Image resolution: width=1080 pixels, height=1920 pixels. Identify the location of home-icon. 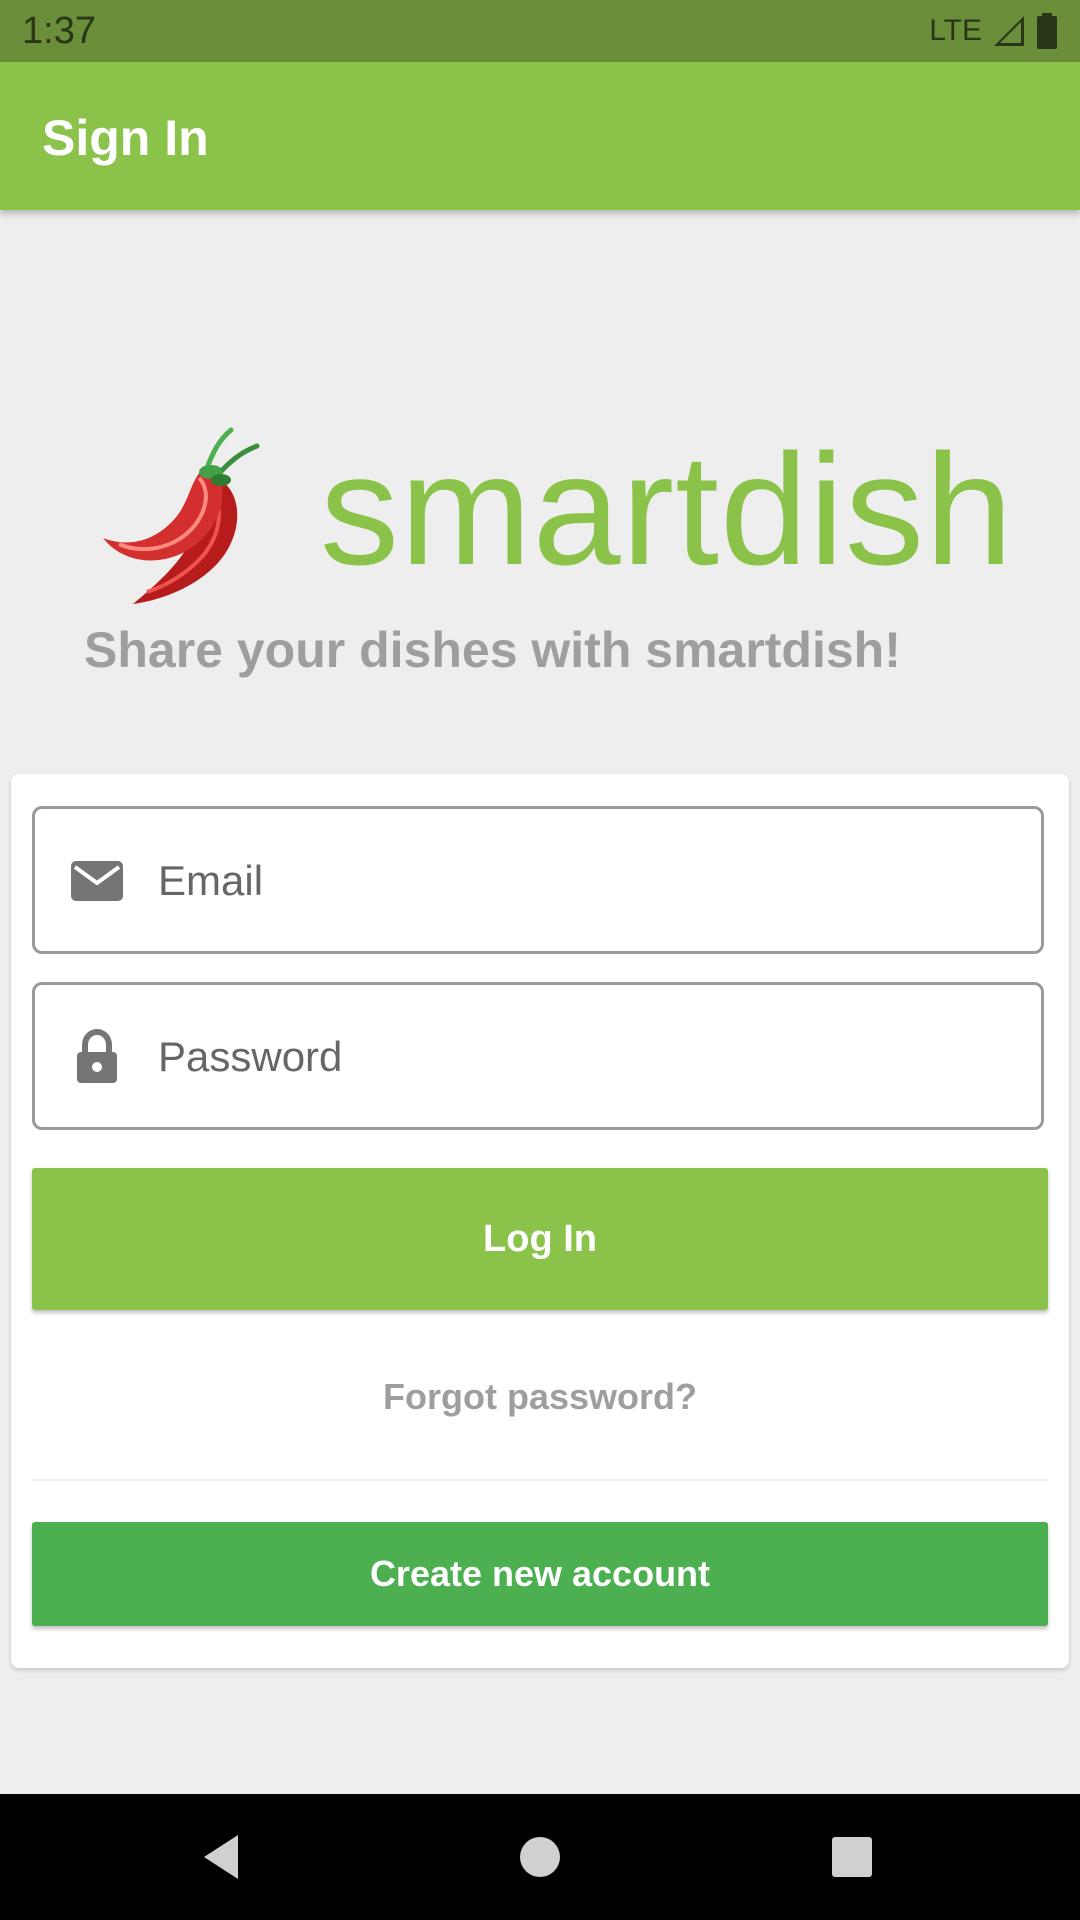
(540, 1857).